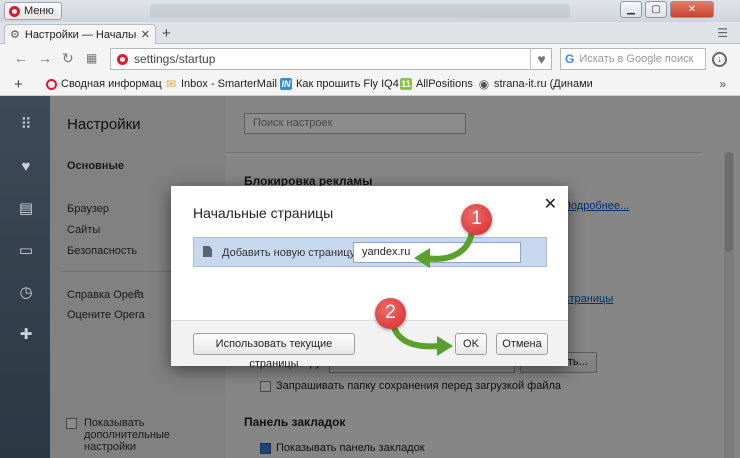 Image resolution: width=740 pixels, height=458 pixels. Describe the element at coordinates (476, 219) in the screenshot. I see `step-marker-1: 1` at that location.